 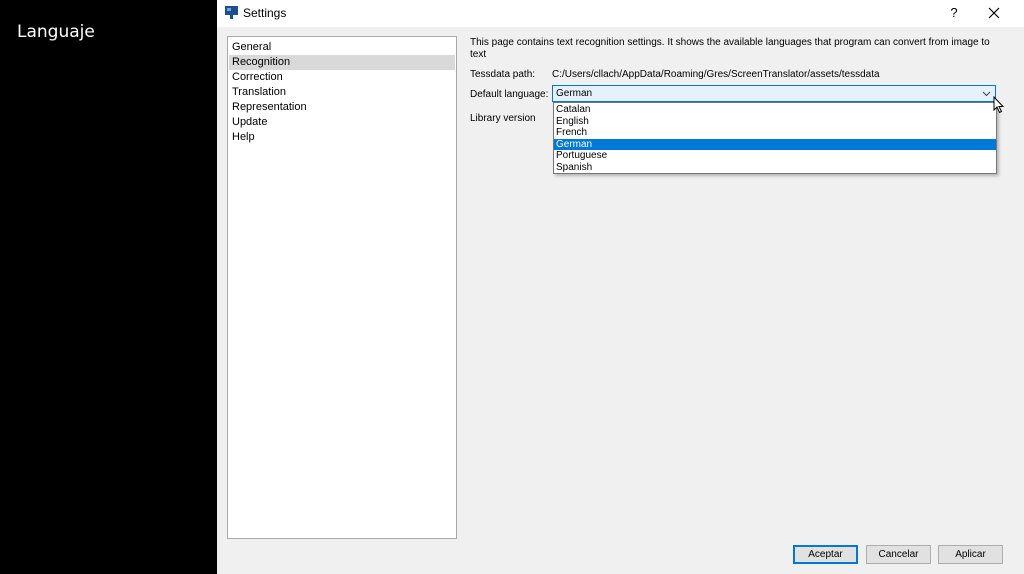 What do you see at coordinates (231, 12) in the screenshot?
I see `app-icon` at bounding box center [231, 12].